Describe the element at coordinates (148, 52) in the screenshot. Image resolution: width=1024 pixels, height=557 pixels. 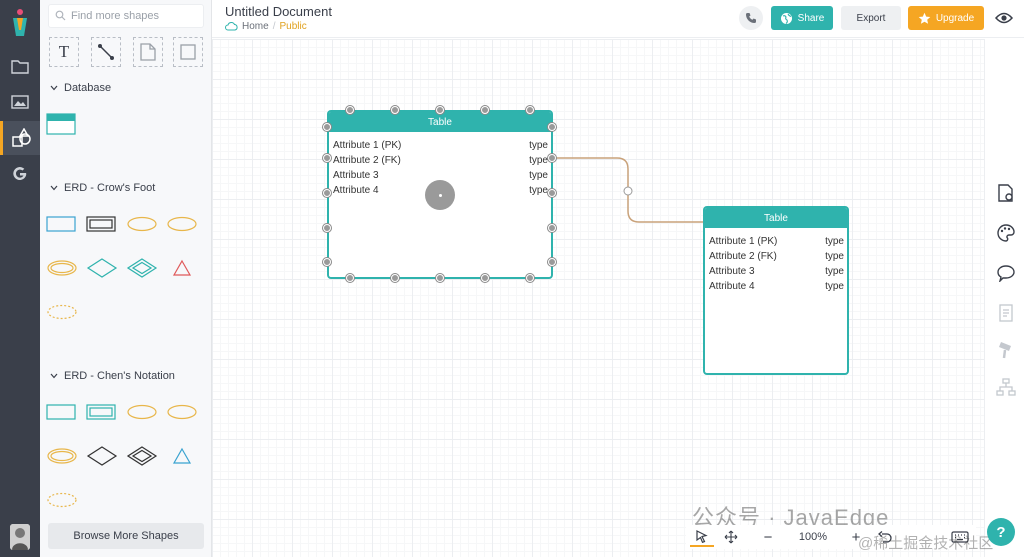
I see `note-tool-button` at that location.